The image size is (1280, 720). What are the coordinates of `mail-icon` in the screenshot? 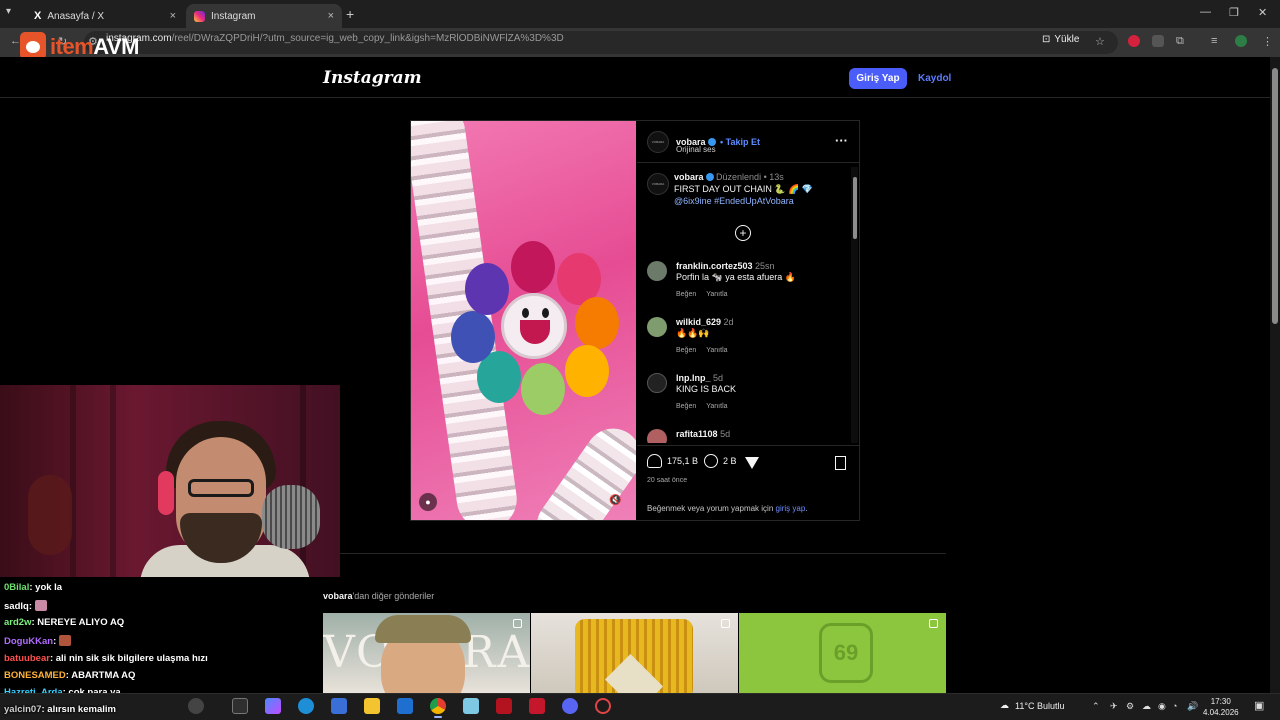 It's located at (405, 706).